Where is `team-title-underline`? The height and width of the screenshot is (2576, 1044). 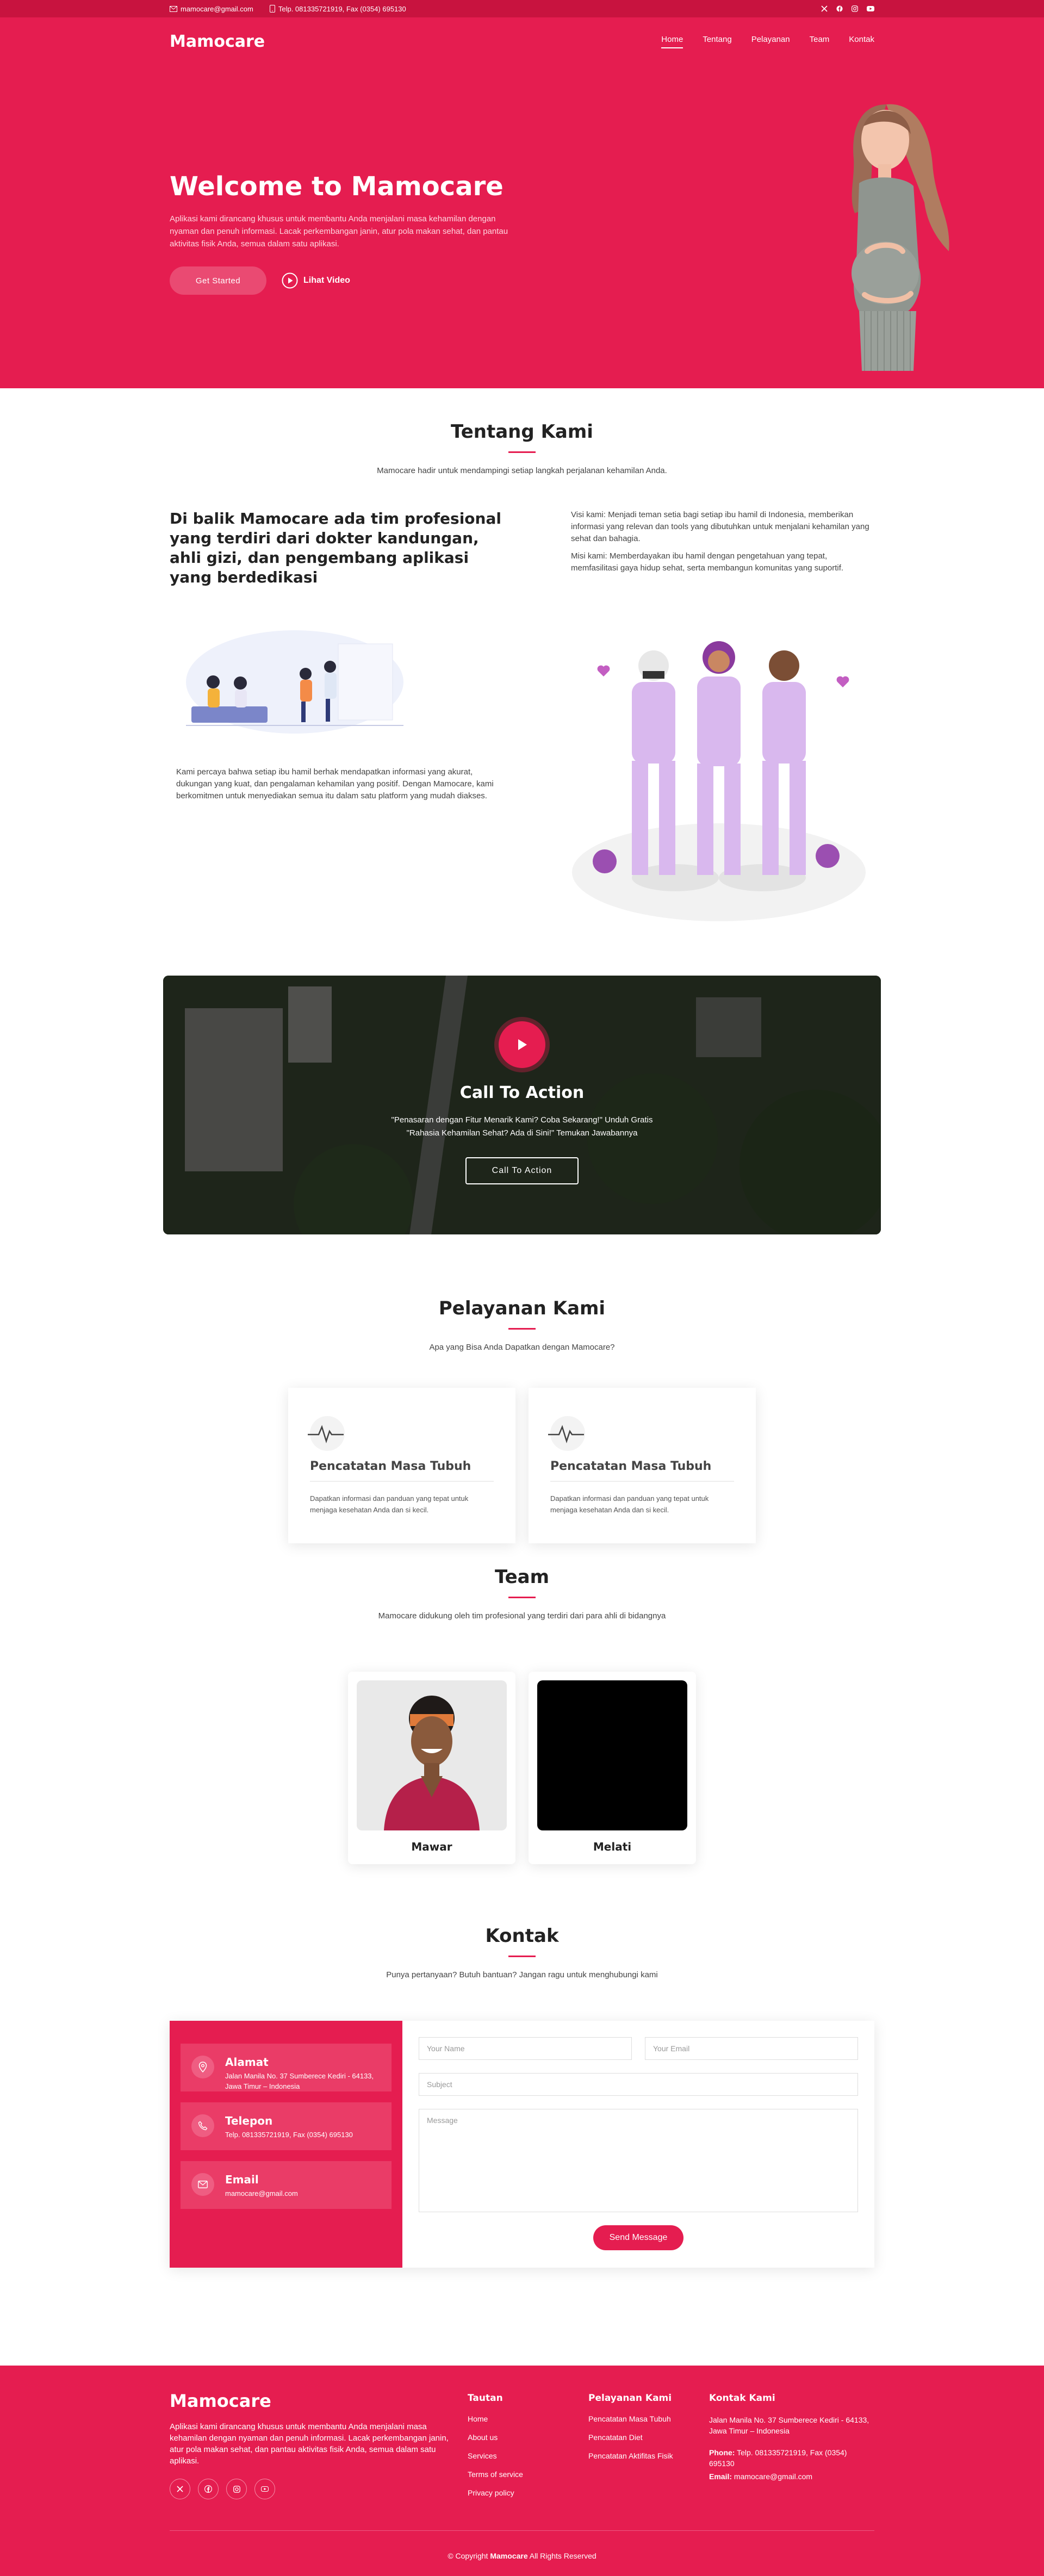
team-title-underline is located at coordinates (522, 1598).